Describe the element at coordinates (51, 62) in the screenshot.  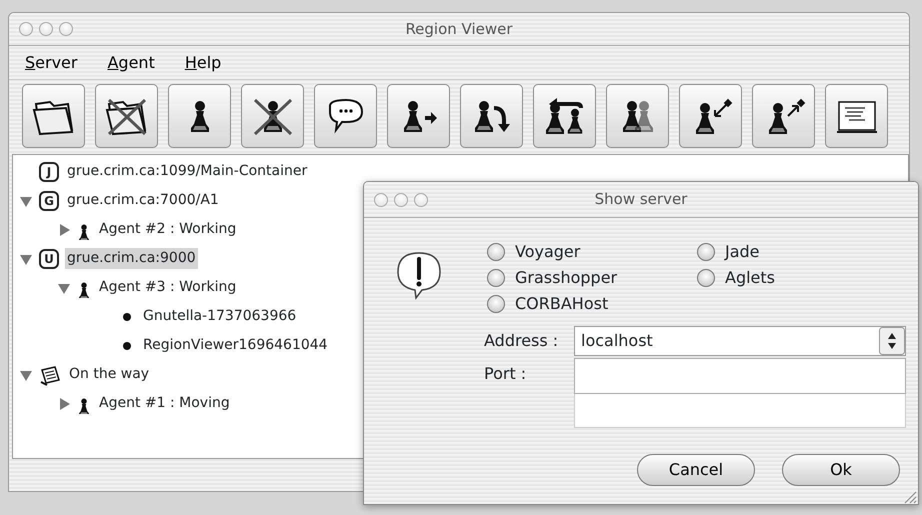
I see `menu-item: Server` at that location.